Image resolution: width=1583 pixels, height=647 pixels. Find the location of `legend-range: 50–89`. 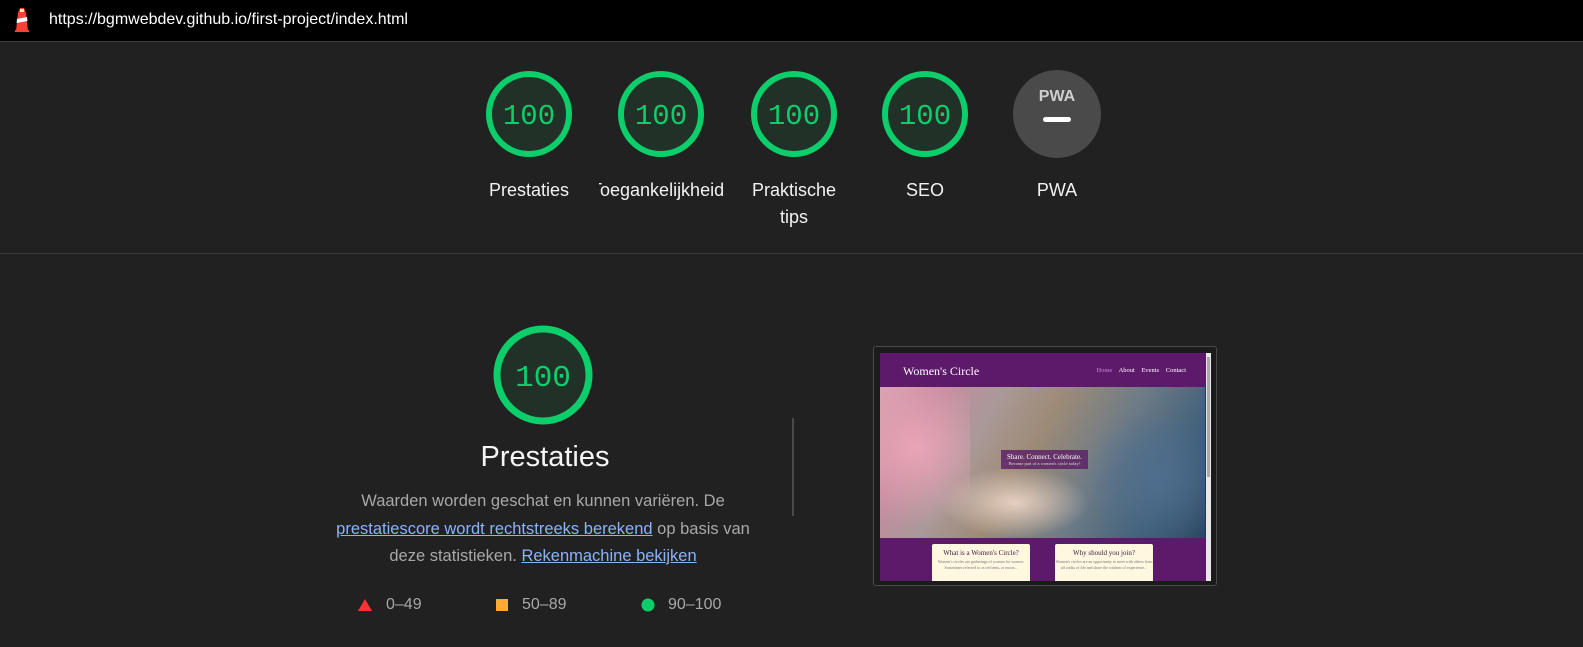

legend-range: 50–89 is located at coordinates (544, 604).